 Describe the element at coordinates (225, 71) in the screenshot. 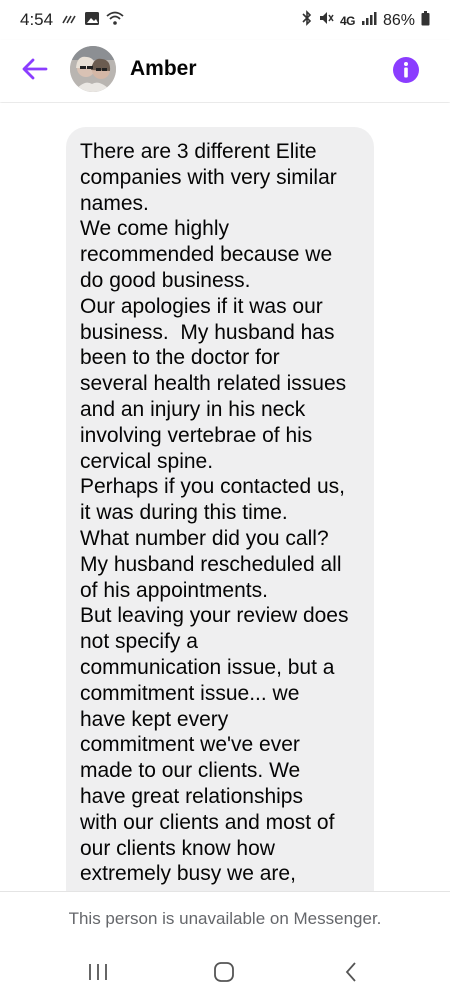

I see `conversation-header: Amber` at that location.